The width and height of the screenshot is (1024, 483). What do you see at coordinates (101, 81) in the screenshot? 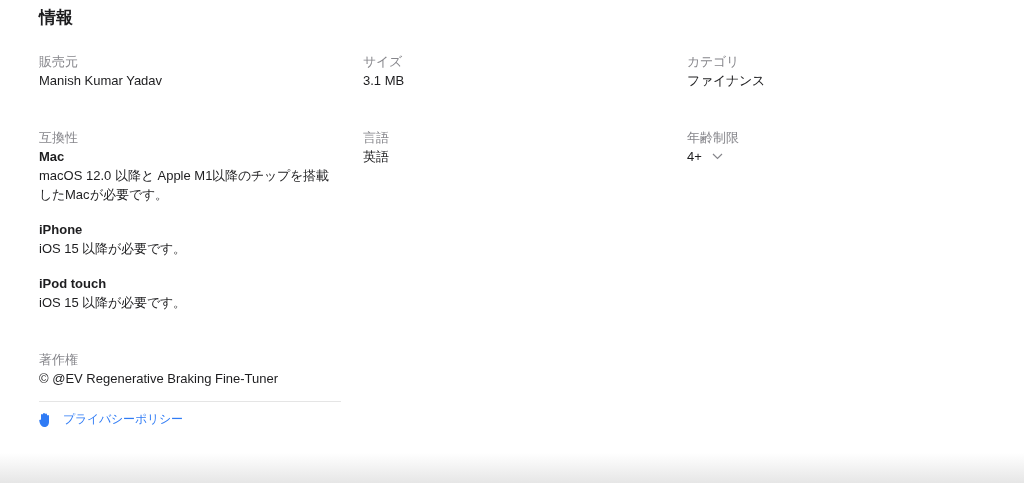
I see `field-value: Manish Kumar Yadav` at bounding box center [101, 81].